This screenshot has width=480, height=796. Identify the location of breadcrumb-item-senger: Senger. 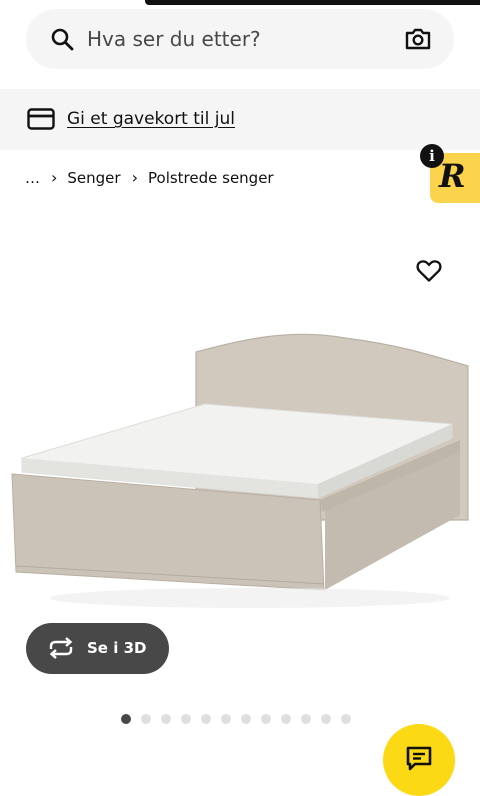
(93, 178).